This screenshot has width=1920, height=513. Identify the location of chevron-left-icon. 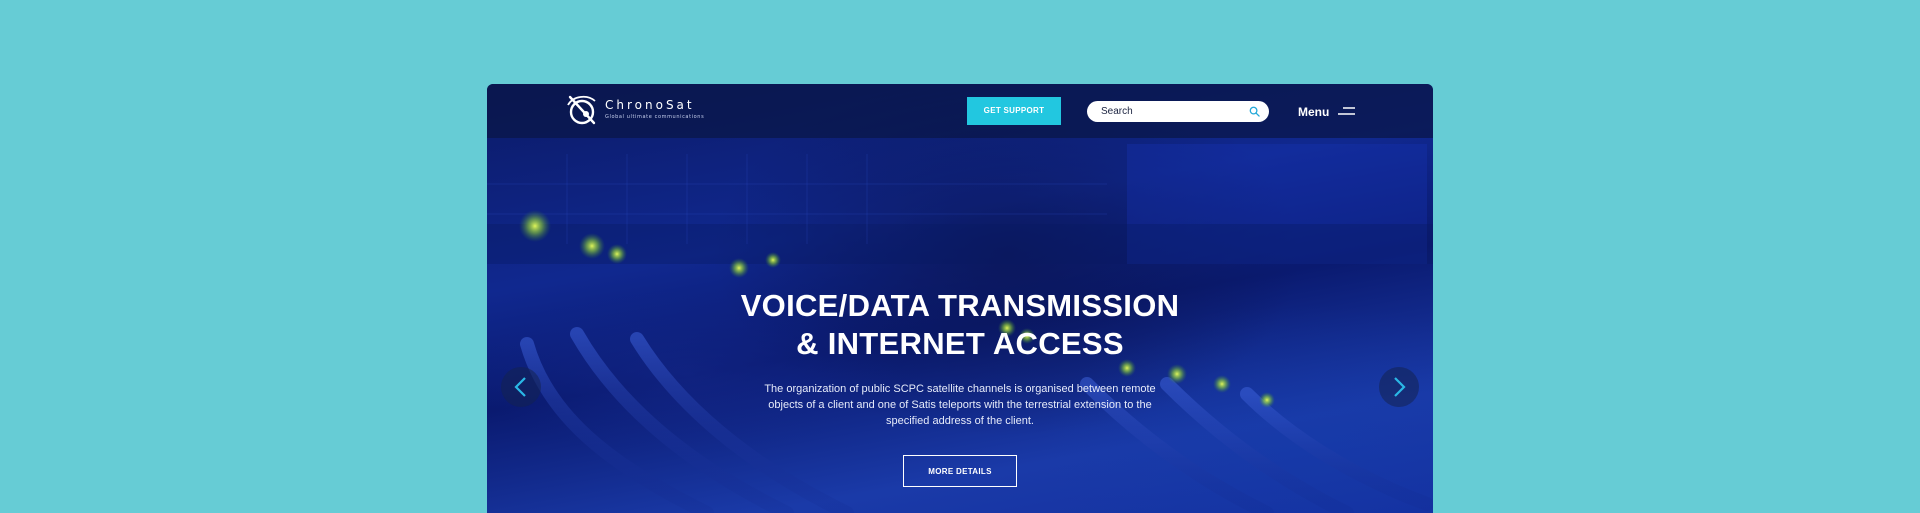
(520, 387).